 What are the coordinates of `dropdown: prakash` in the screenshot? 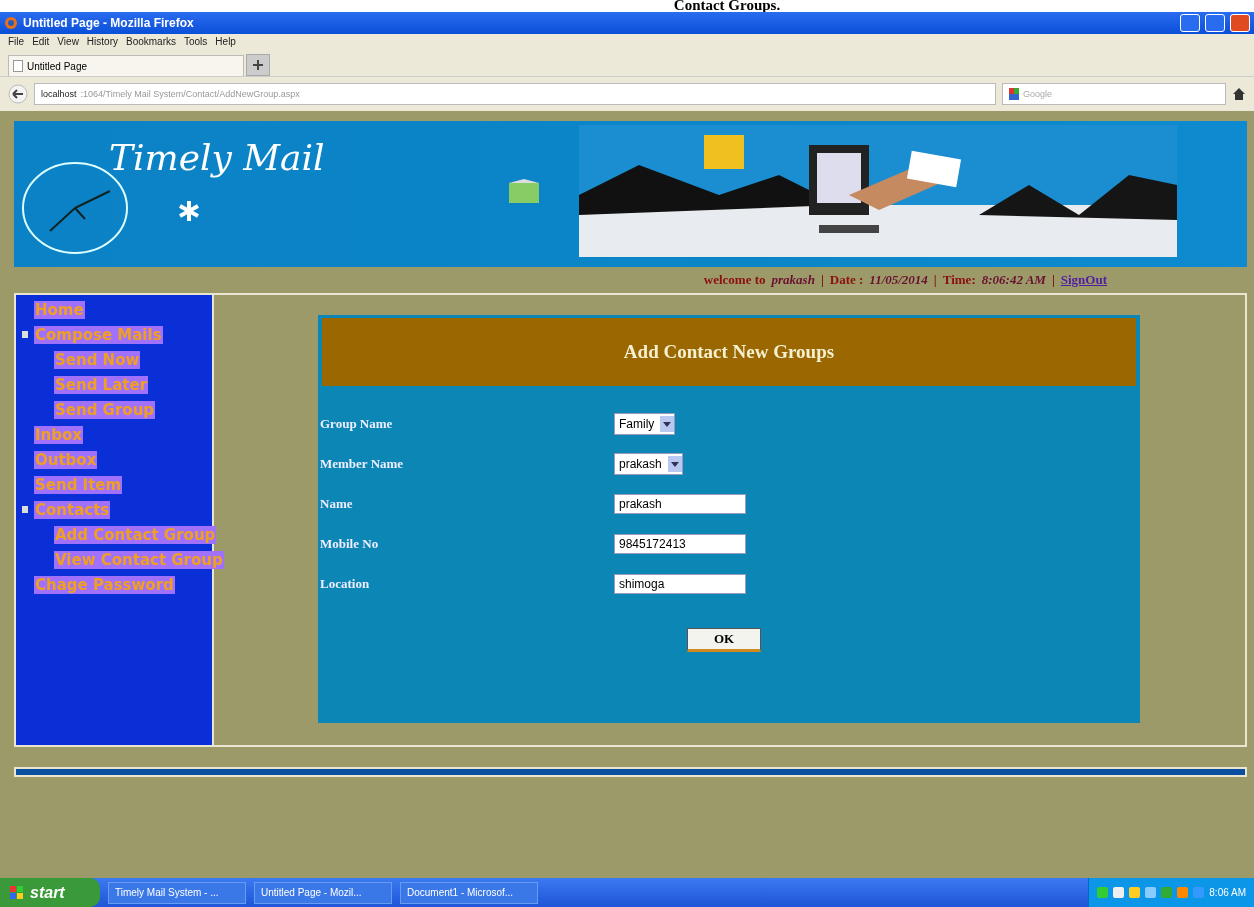 It's located at (648, 464).